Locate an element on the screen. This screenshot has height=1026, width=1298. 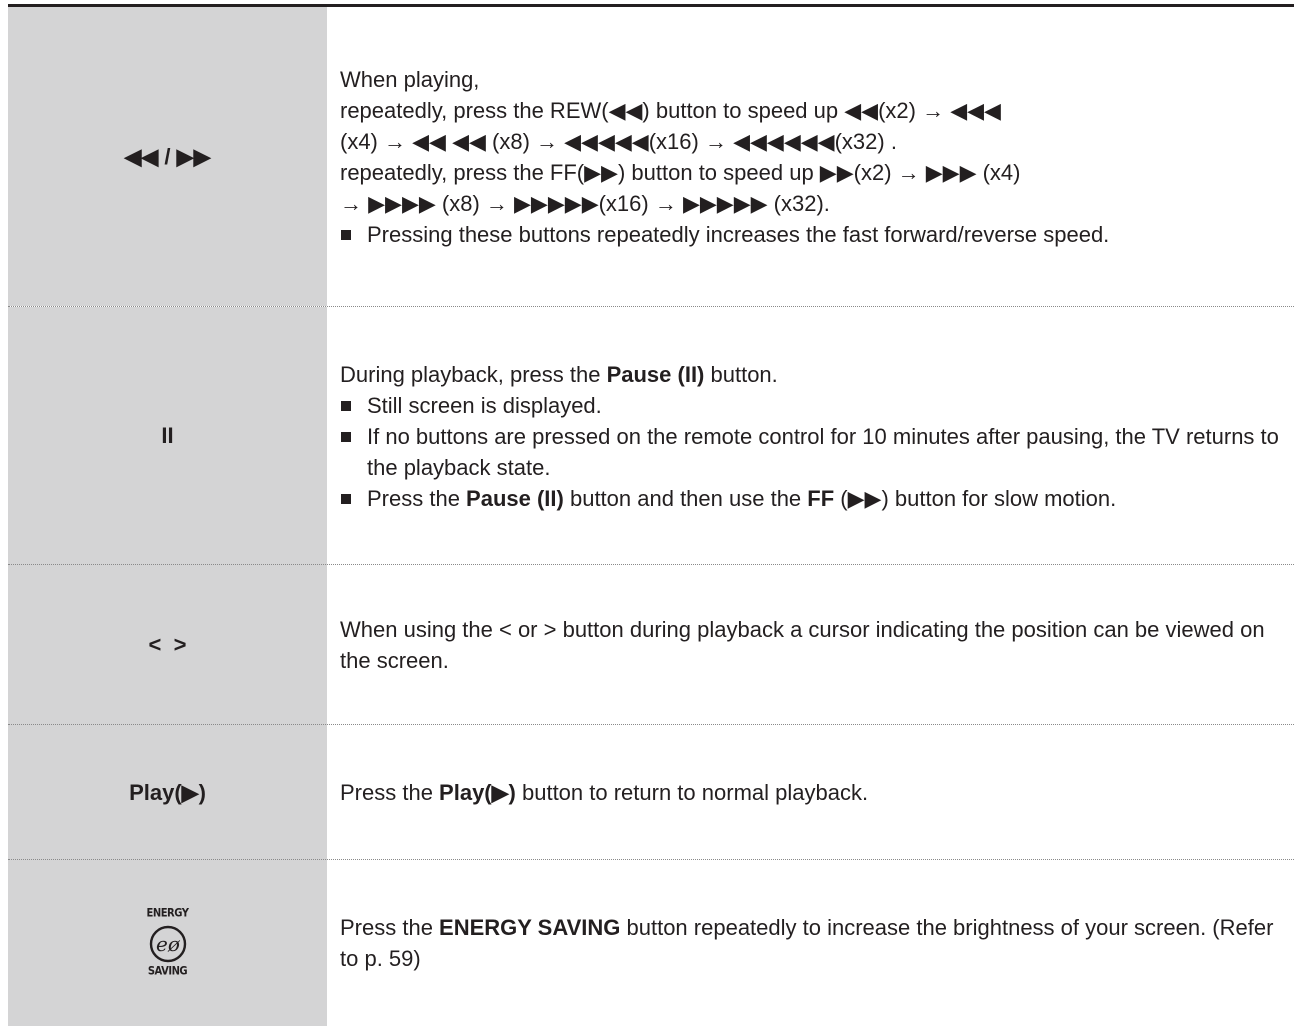
text-span: During playback, press the is located at coordinates (473, 374).